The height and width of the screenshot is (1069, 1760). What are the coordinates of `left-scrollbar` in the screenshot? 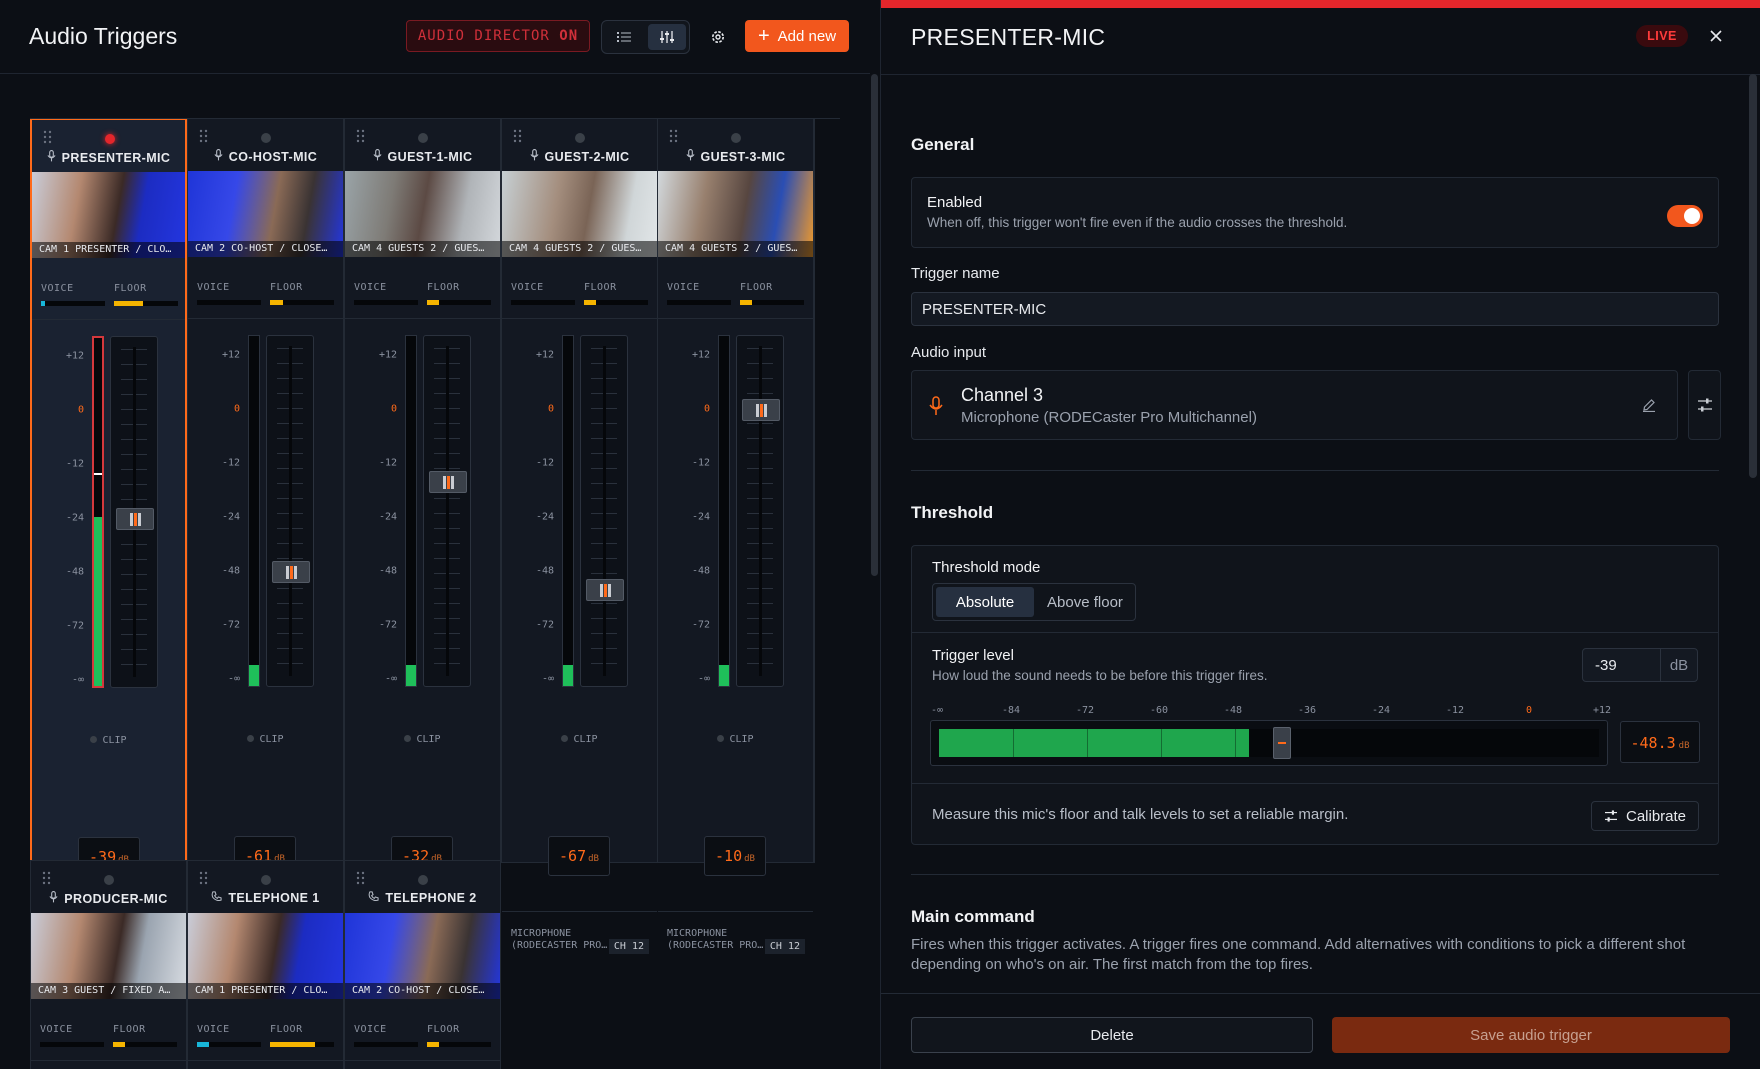 It's located at (874, 571).